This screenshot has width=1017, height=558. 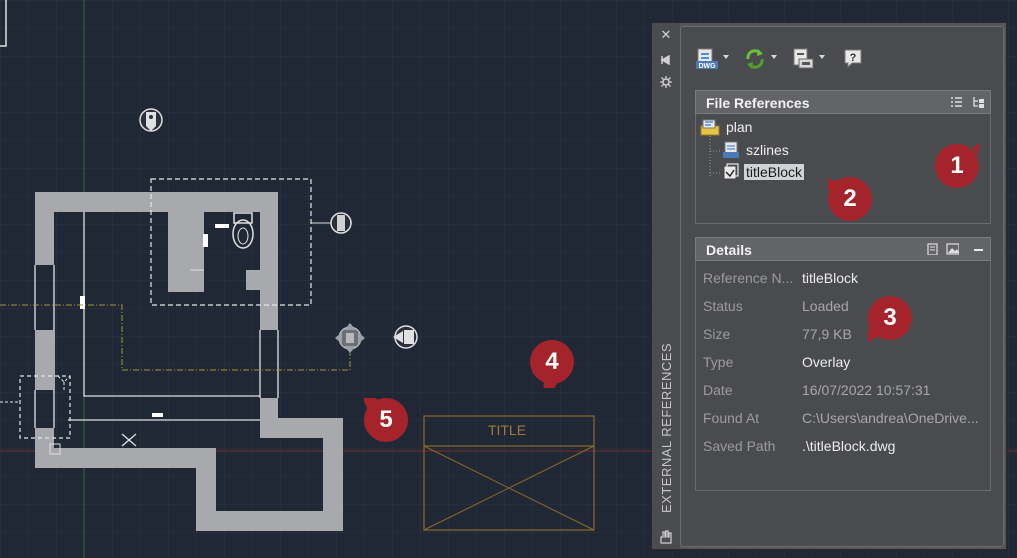 What do you see at coordinates (507, 430) in the screenshot?
I see `title-block-label: TITLE` at bounding box center [507, 430].